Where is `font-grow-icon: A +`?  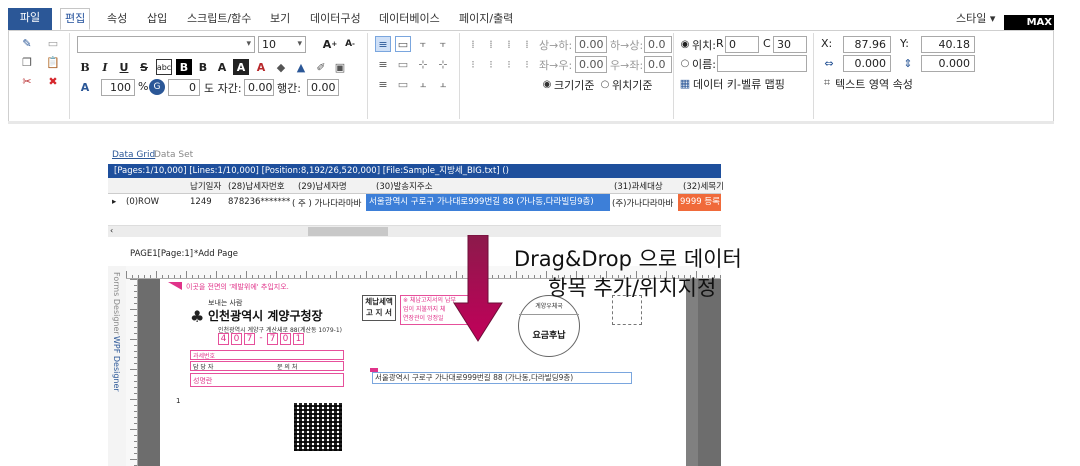 font-grow-icon: A + is located at coordinates (330, 44).